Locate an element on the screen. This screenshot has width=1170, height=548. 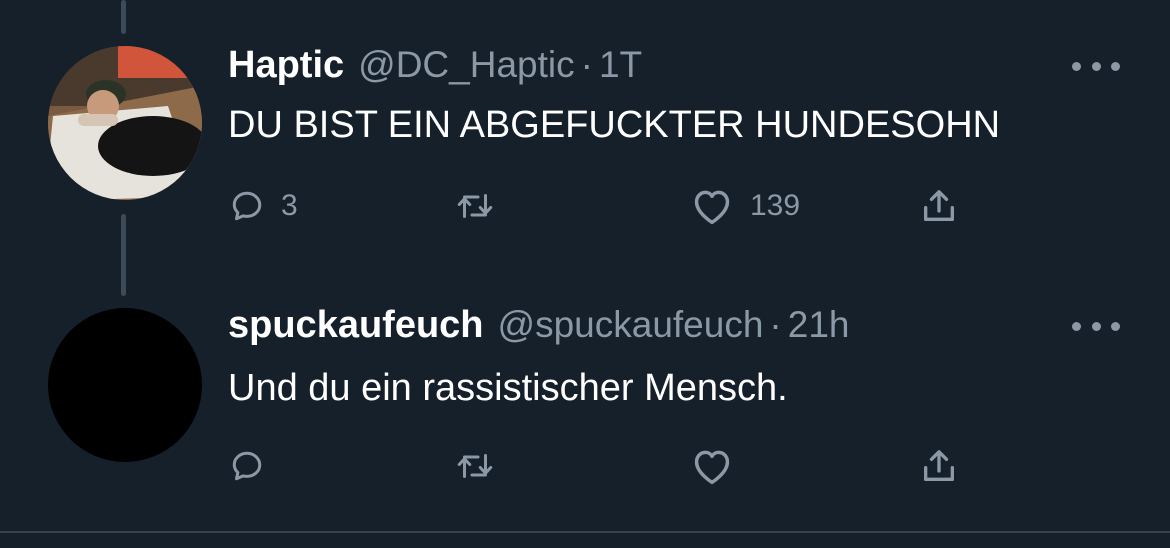
action-bar is located at coordinates (585, 466).